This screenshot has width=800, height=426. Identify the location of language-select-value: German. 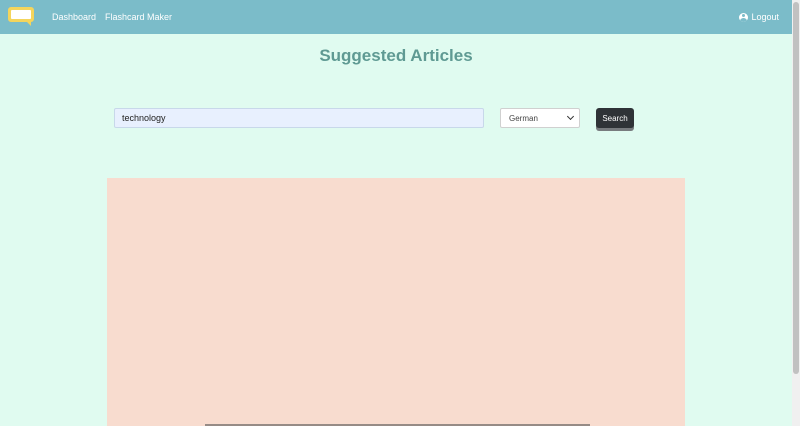
(523, 118).